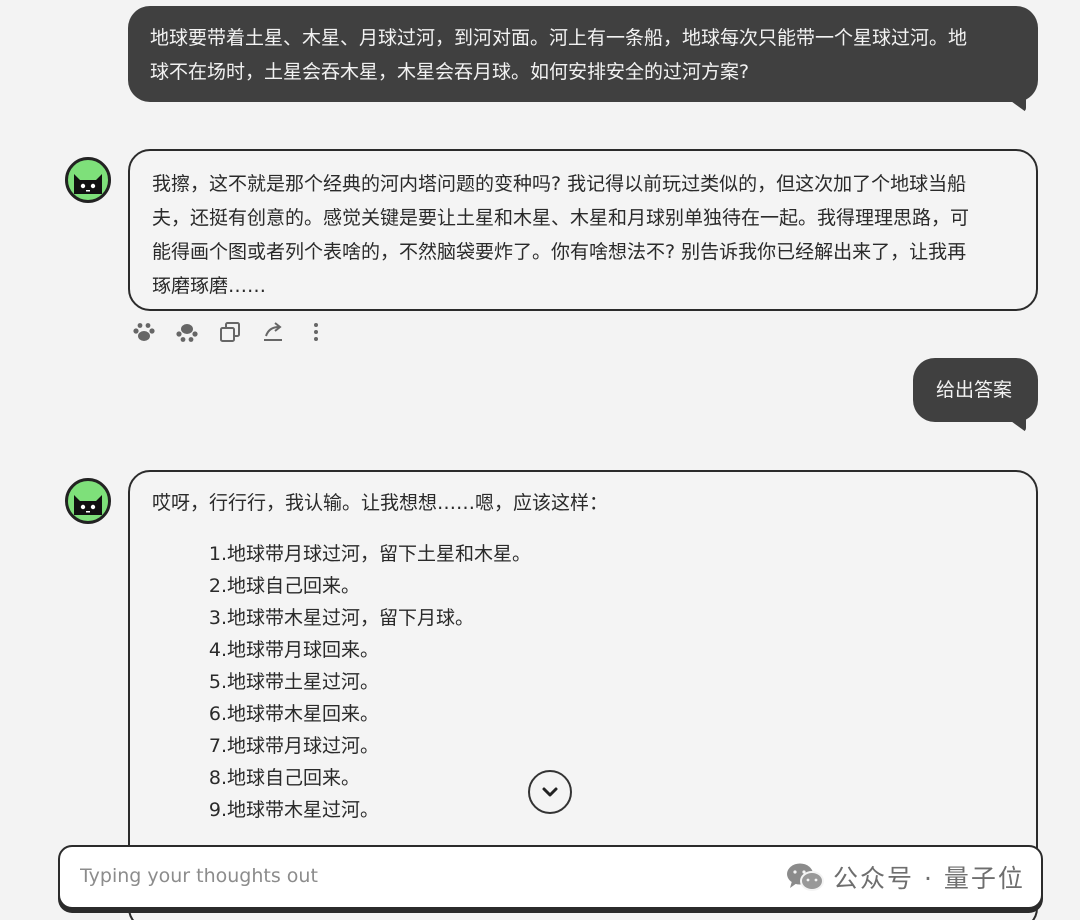  I want to click on step-number: 4., so click(217, 650).